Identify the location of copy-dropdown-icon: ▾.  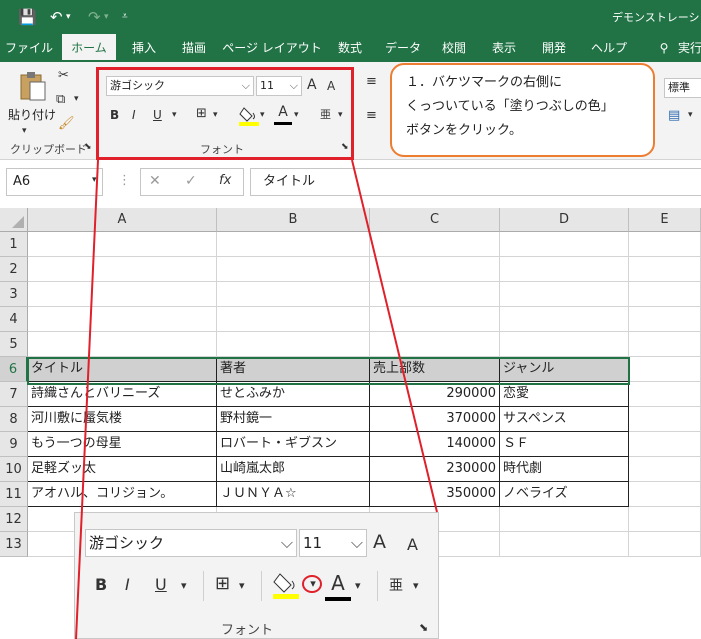
(76, 99).